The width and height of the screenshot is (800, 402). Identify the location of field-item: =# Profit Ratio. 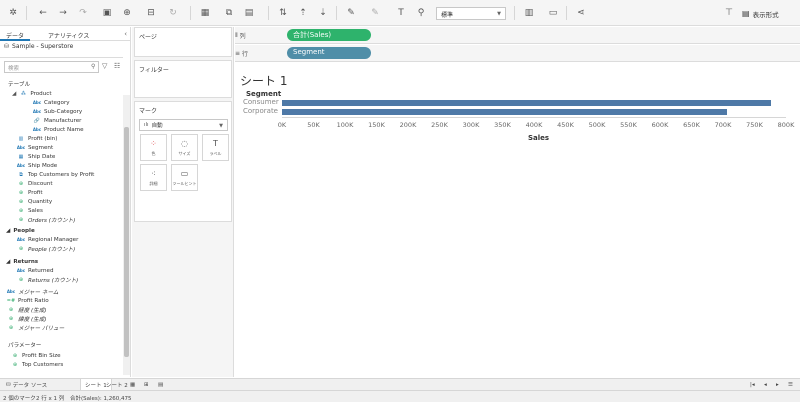
(27, 300).